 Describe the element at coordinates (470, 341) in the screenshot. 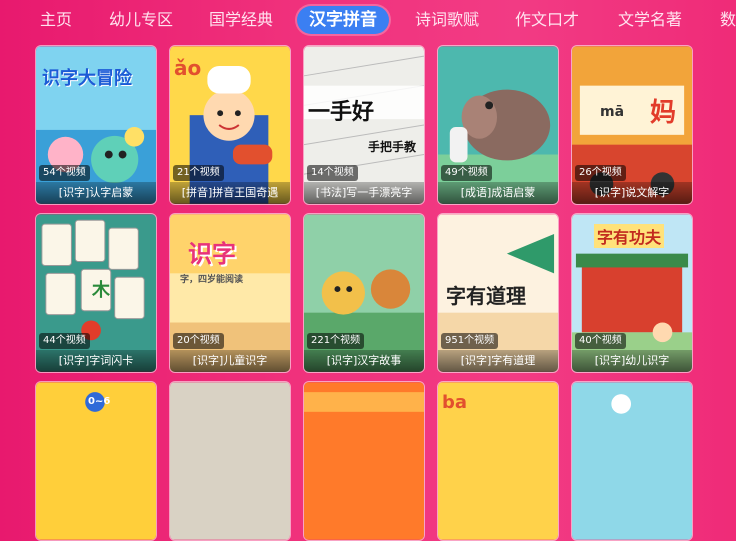

I see `video-count: 951个视频` at that location.